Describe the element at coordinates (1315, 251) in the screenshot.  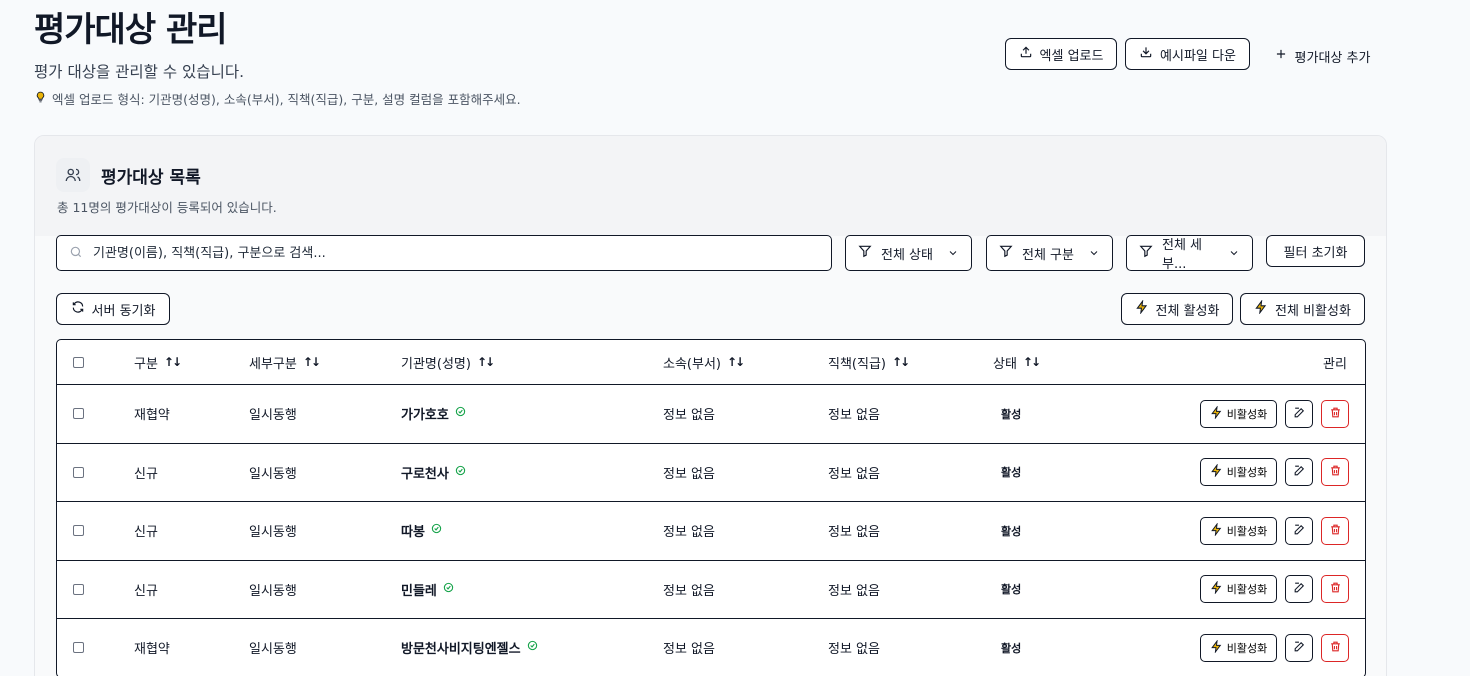
I see `reset-filters-button: 필터 초기화` at that location.